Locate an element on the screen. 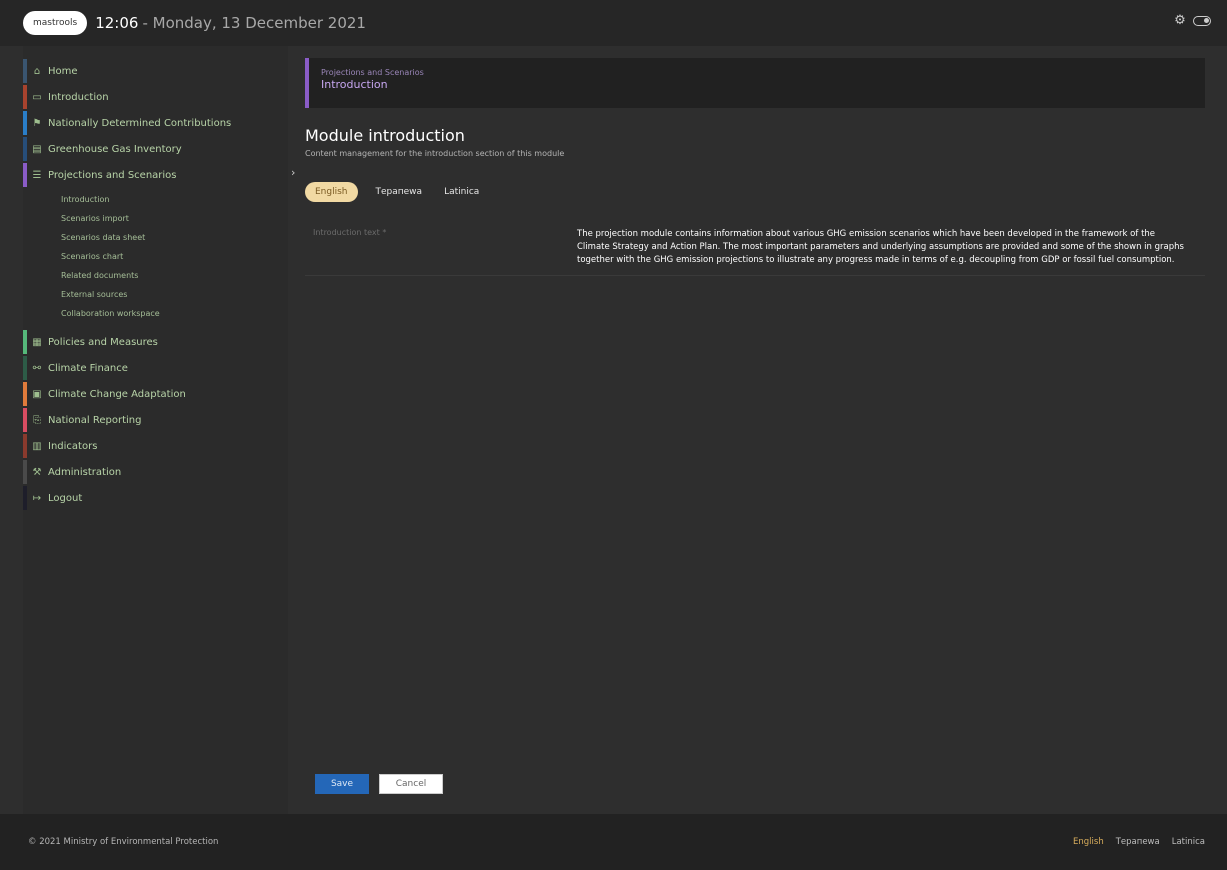 The height and width of the screenshot is (870, 1227). chevron-right-icon: › is located at coordinates (293, 172).